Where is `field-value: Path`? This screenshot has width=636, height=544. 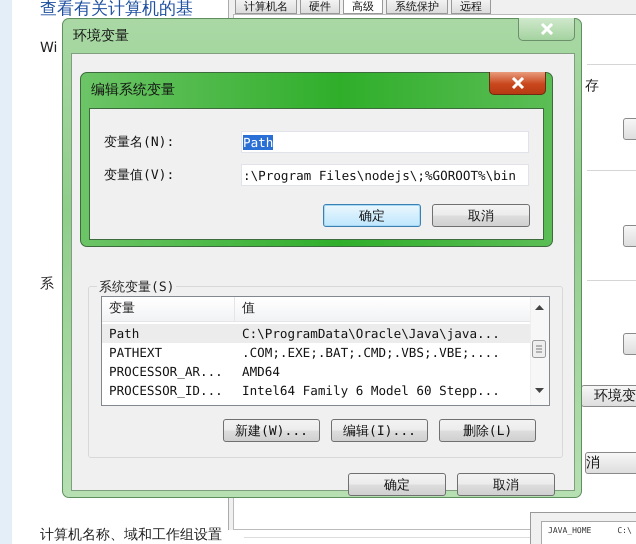 field-value: Path is located at coordinates (258, 142).